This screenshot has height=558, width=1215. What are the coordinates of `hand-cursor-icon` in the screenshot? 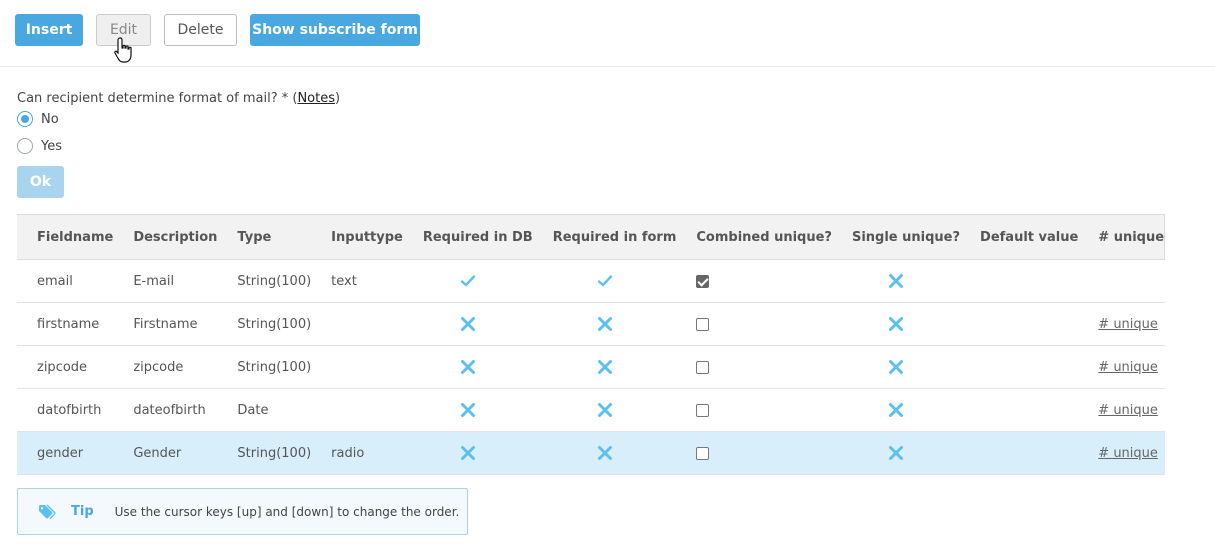 It's located at (123, 50).